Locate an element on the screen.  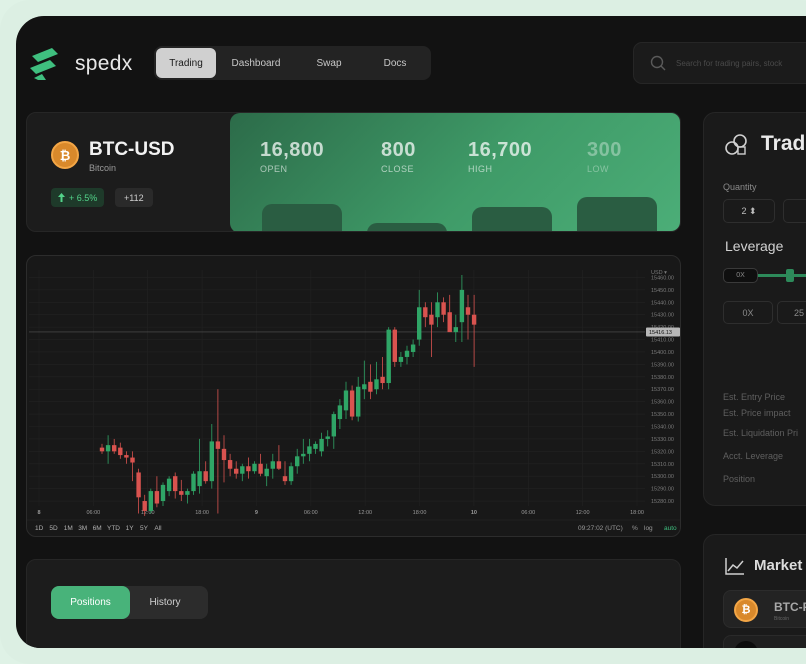
range-button: 5D is located at coordinates (53, 528).